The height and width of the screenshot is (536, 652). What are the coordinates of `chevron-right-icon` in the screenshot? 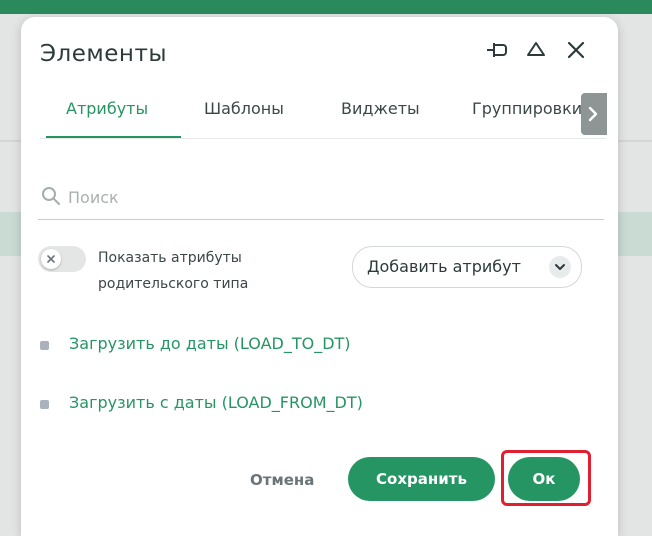 It's located at (593, 114).